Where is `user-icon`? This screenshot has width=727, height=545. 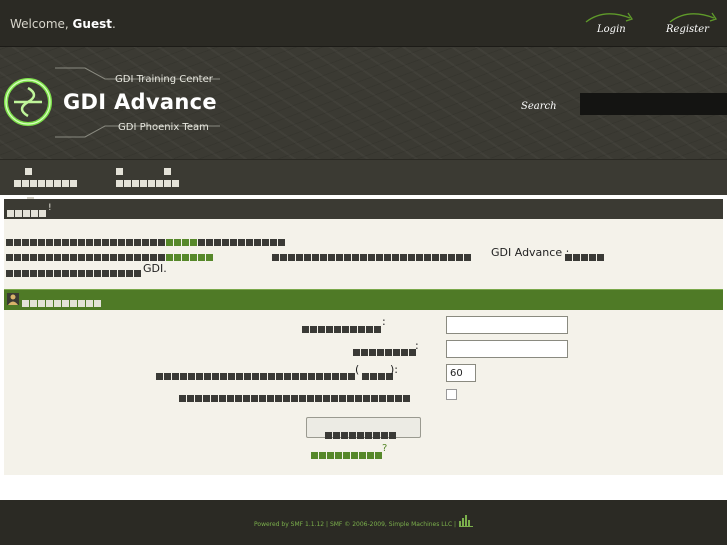
user-icon is located at coordinates (13, 299).